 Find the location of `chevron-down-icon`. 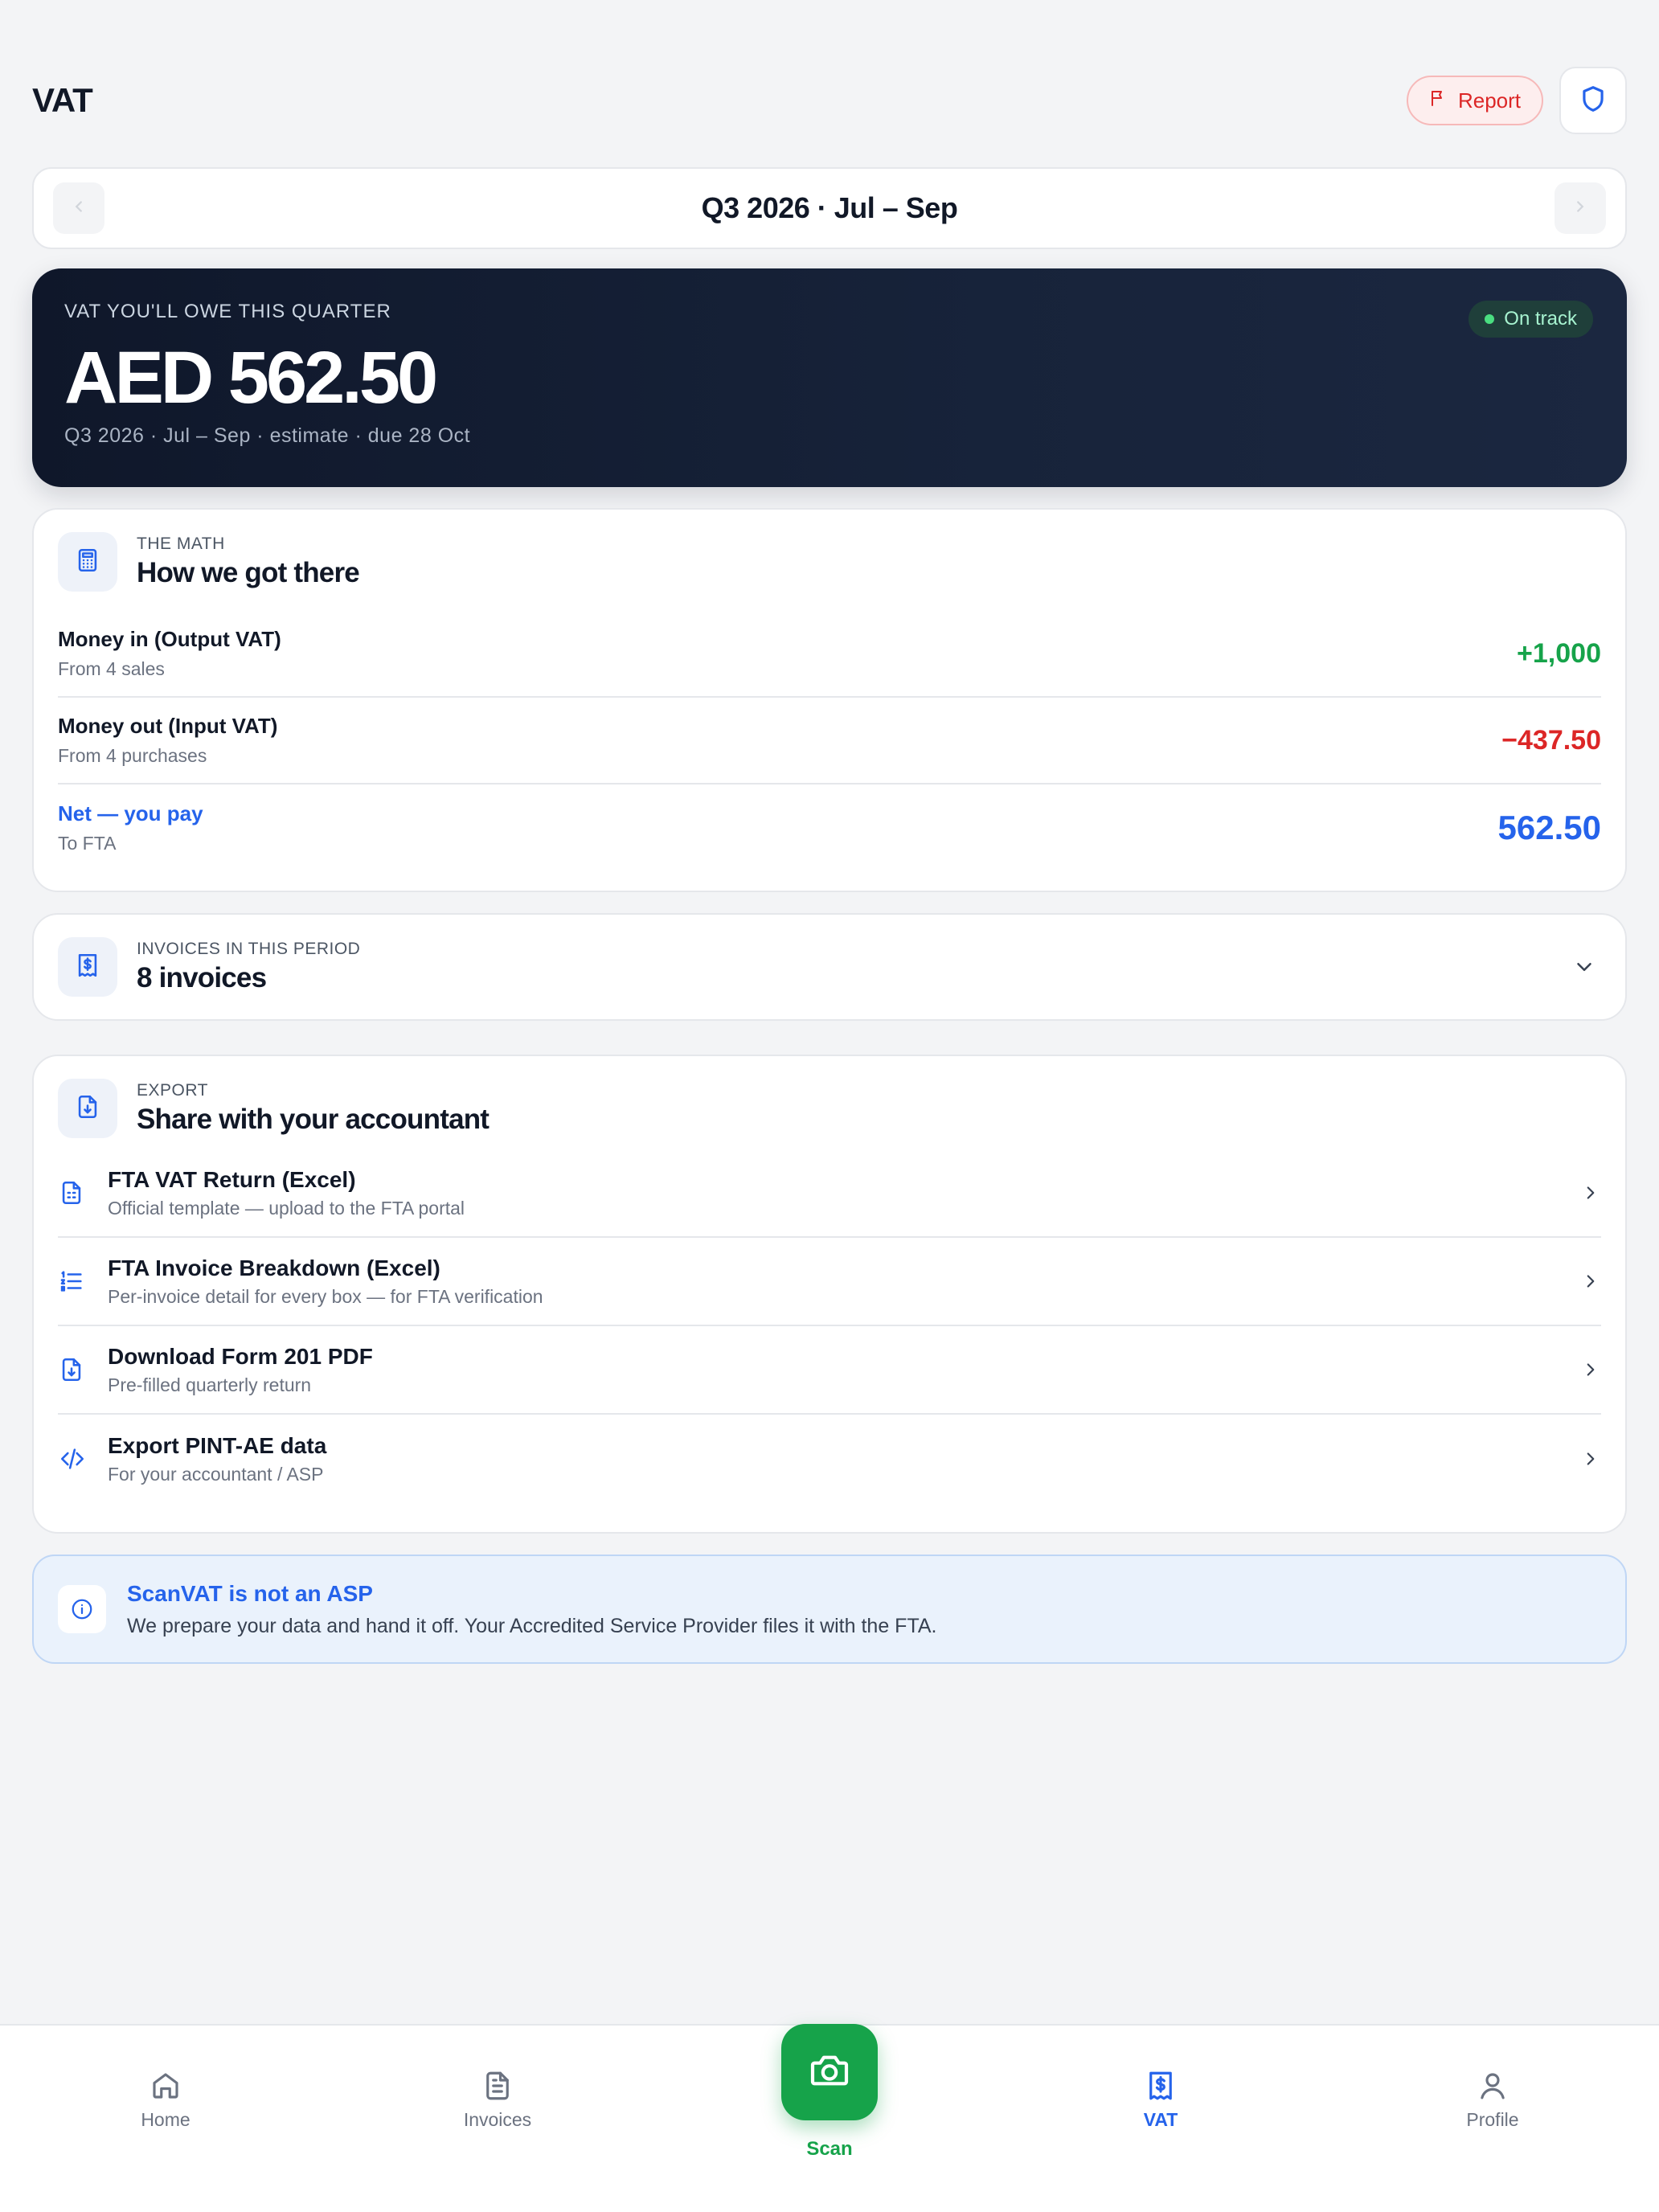

chevron-down-icon is located at coordinates (1584, 969).